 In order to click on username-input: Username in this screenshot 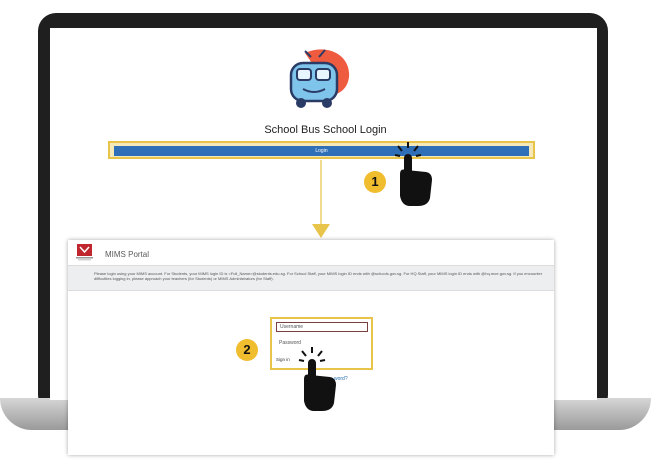, I will do `click(322, 327)`.